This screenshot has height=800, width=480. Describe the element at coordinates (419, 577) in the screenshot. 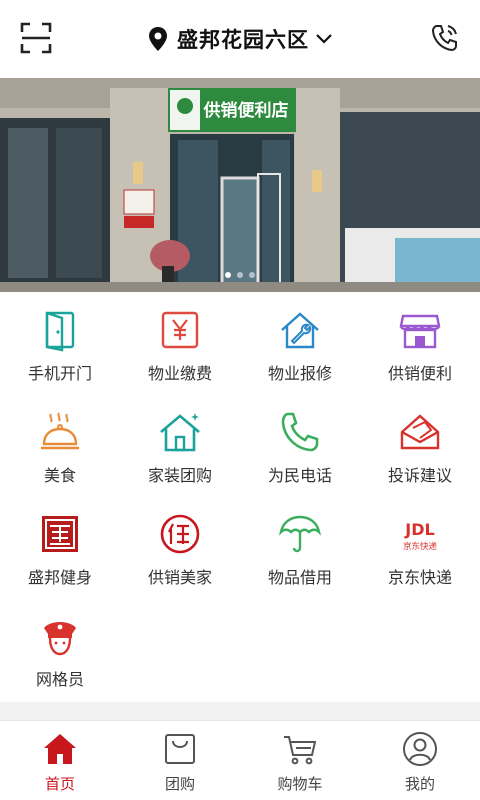

I see `grid-item-label: 京东快递` at that location.